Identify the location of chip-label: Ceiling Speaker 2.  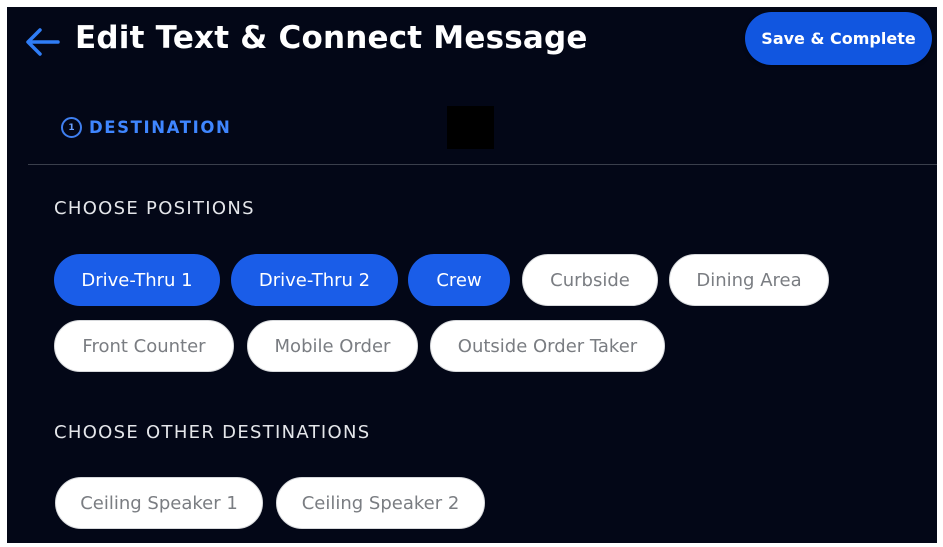
(380, 503).